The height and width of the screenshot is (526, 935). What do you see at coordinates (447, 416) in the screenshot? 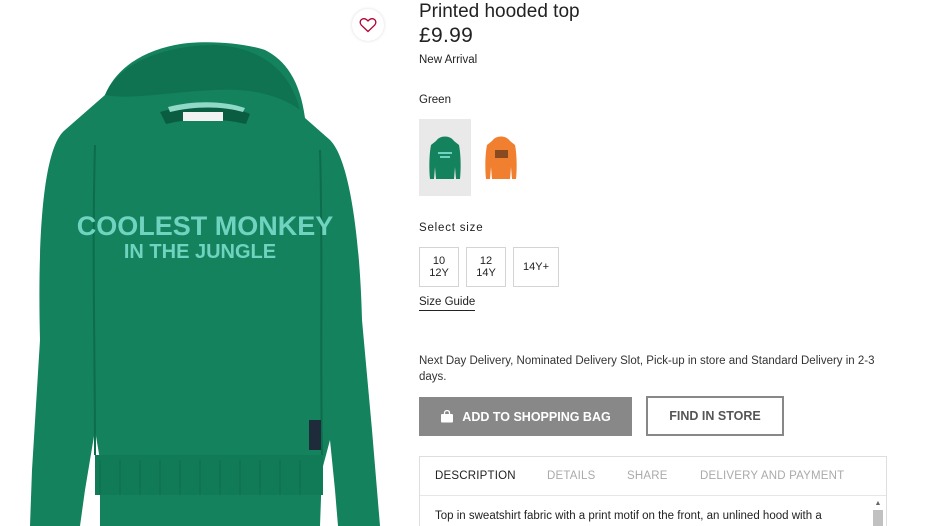
I see `shopping-bag-icon` at bounding box center [447, 416].